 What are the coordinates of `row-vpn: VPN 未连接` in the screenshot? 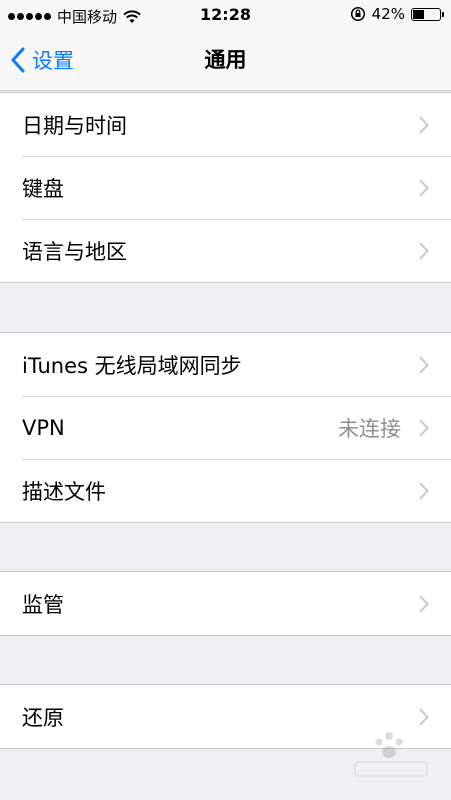 It's located at (225, 427).